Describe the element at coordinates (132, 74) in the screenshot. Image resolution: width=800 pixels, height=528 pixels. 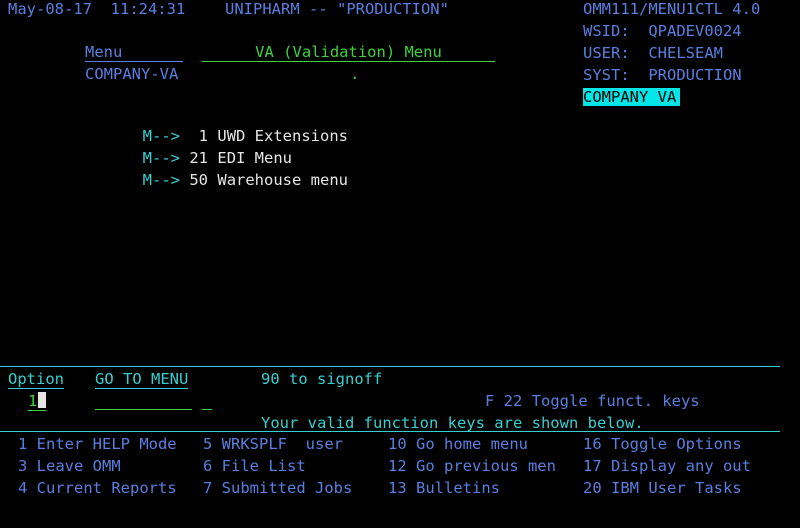
I see `menu-code: COMPANY-VA` at that location.